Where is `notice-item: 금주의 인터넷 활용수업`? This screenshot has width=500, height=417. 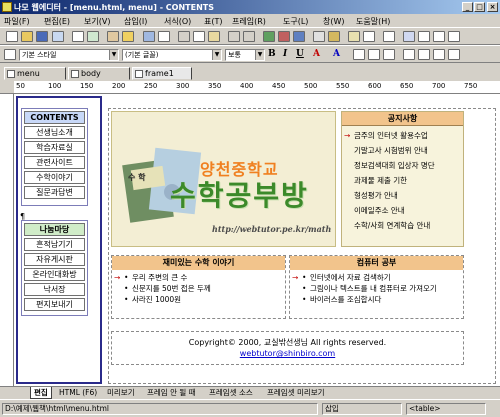
notice-item: 금주의 인터넷 활용수업 is located at coordinates (402, 136).